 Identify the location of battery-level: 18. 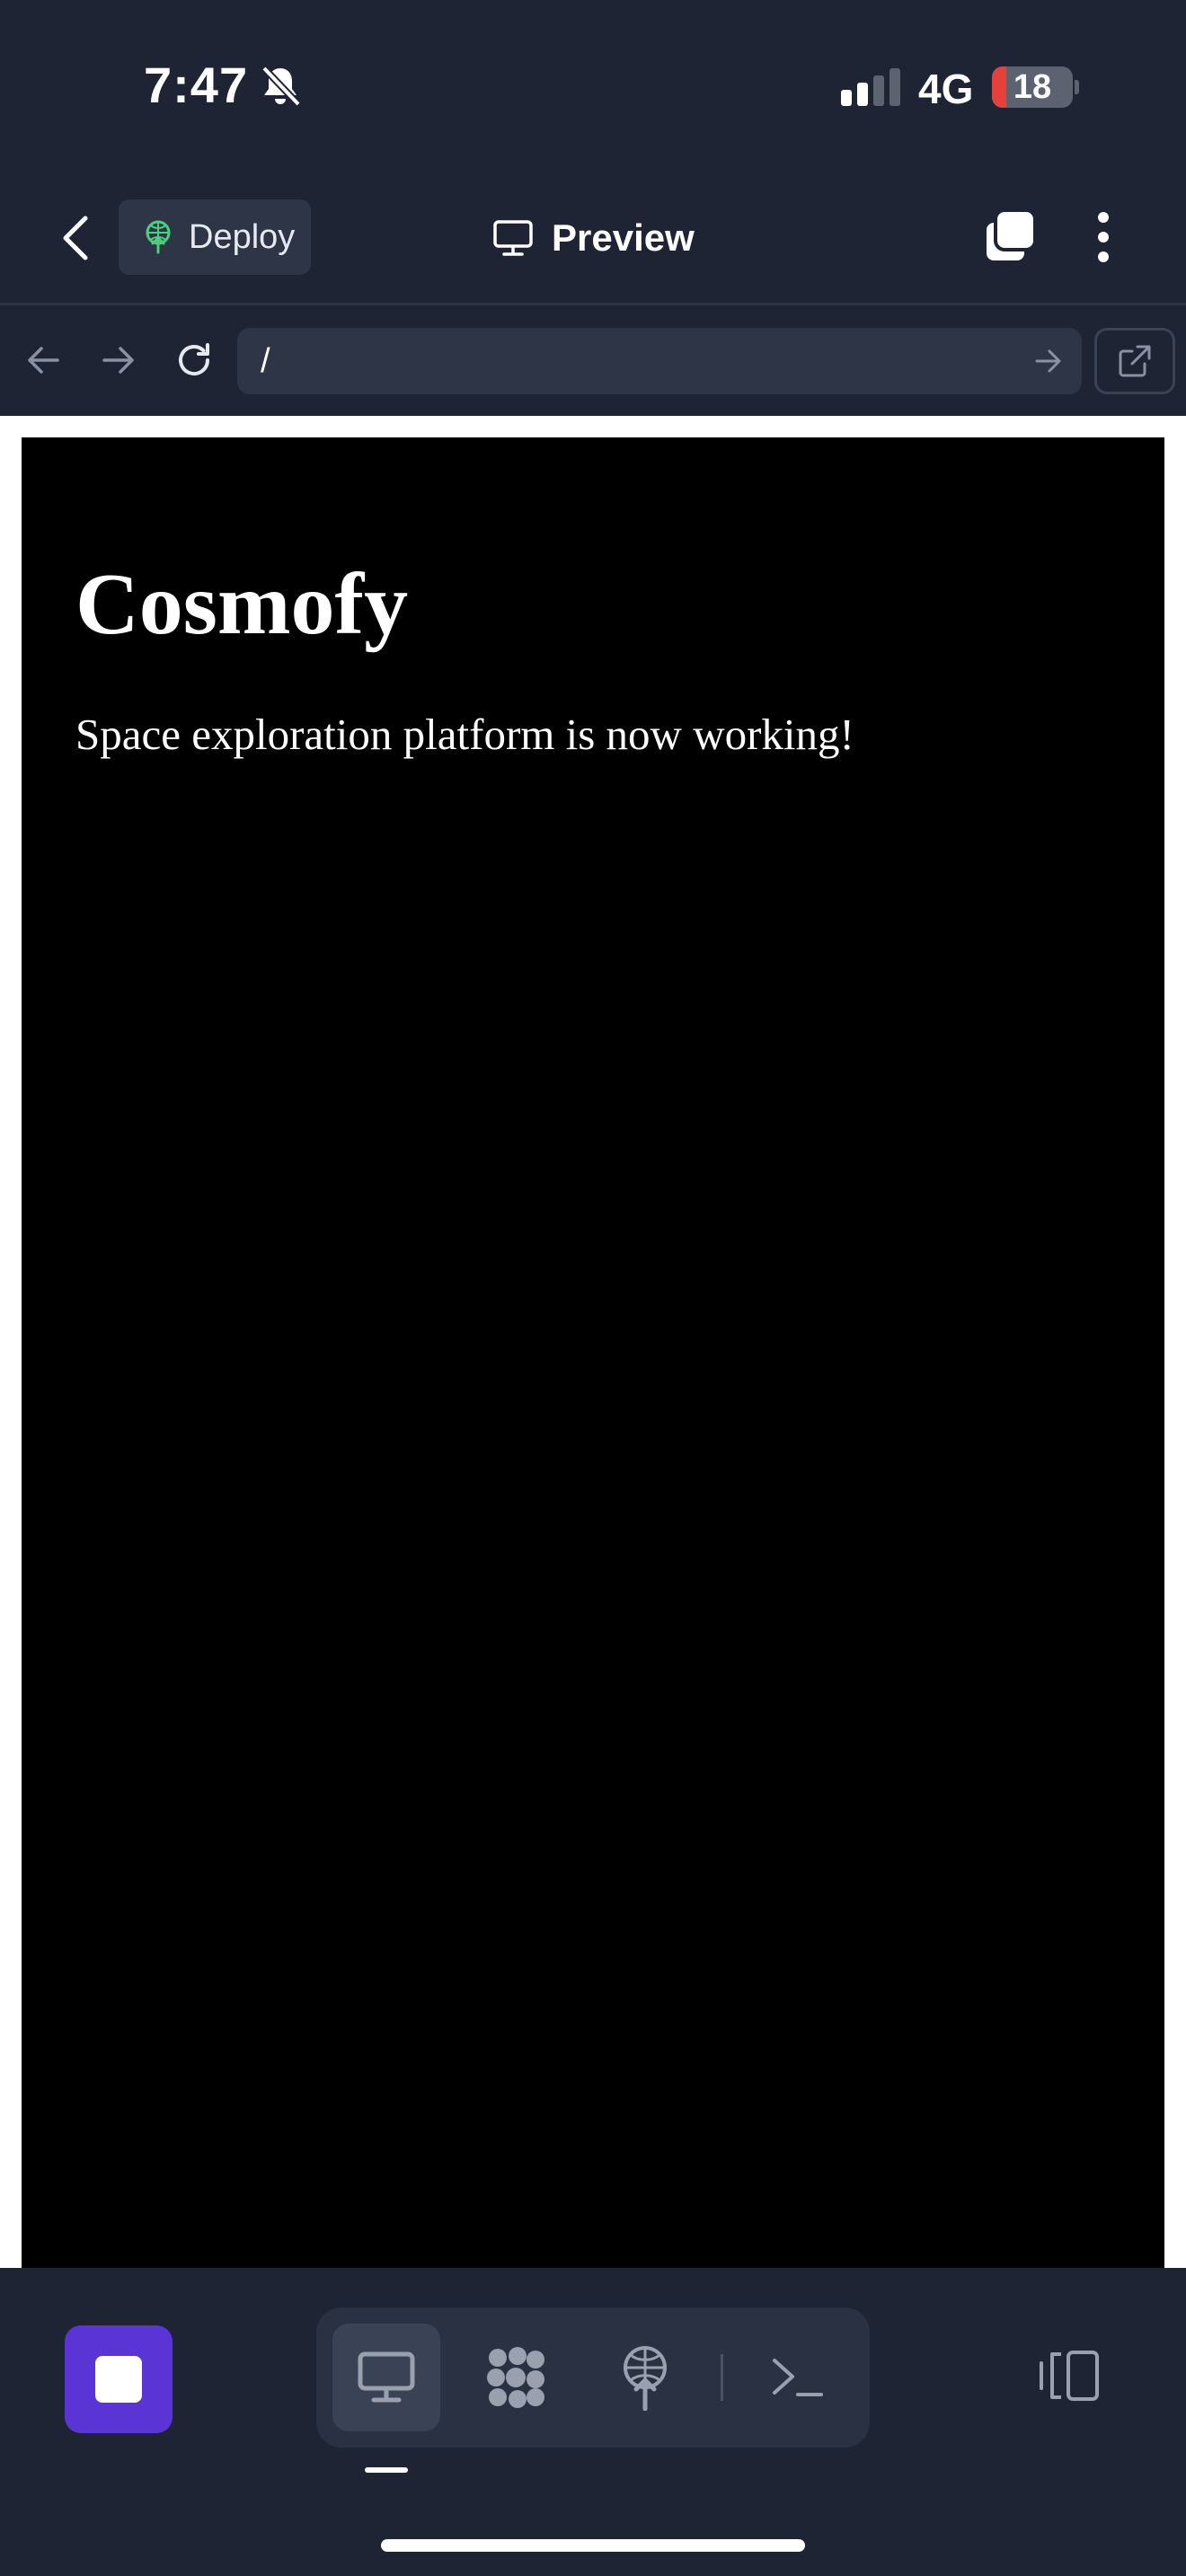
(1032, 87).